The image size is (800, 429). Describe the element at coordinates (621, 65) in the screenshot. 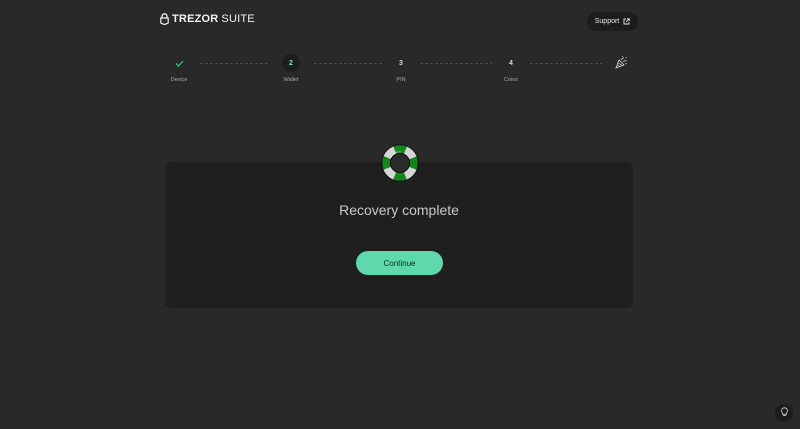

I see `party-popper-icon` at that location.